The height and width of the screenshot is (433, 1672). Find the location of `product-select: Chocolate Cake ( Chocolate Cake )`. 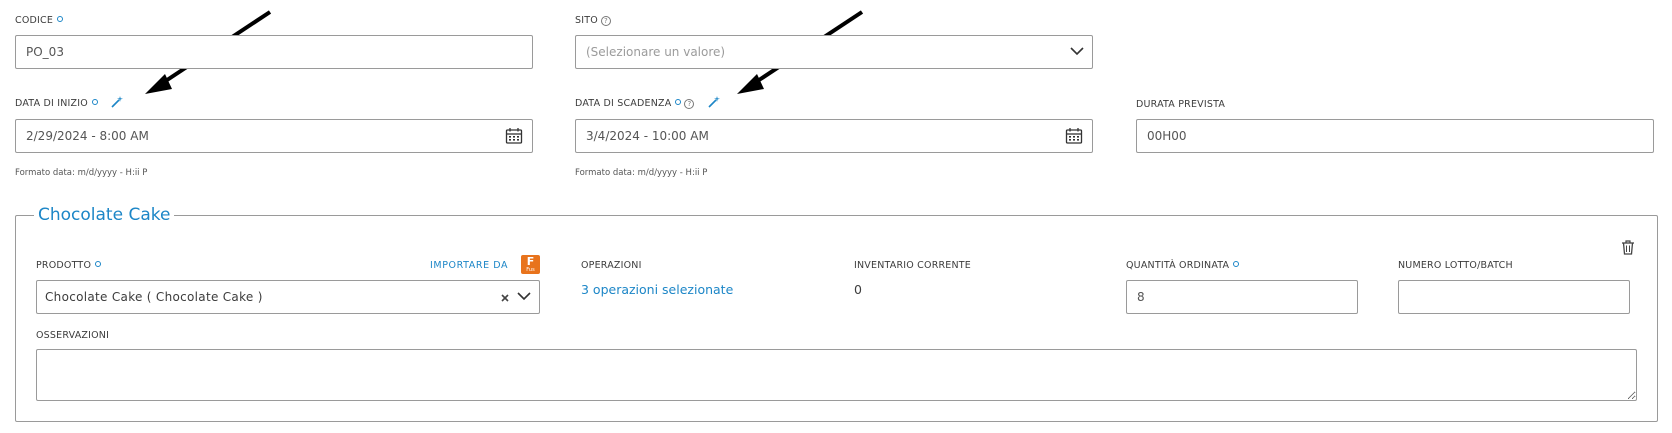

product-select: Chocolate Cake ( Chocolate Cake ) is located at coordinates (288, 297).